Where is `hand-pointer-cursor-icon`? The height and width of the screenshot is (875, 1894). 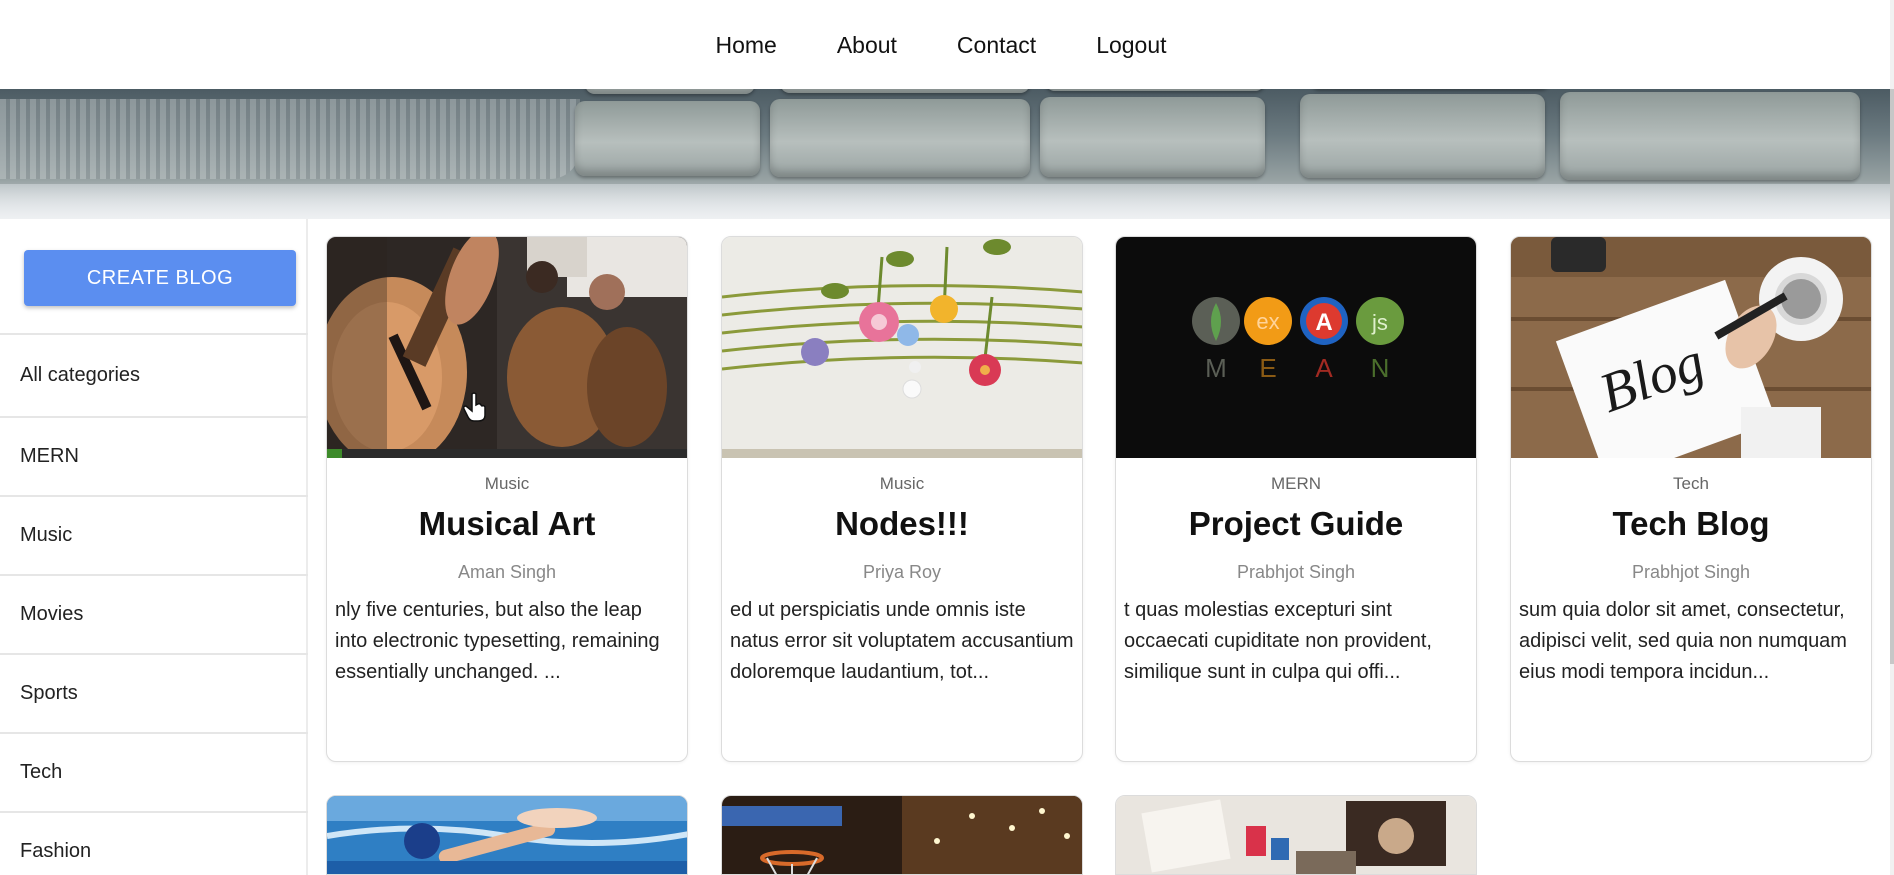 hand-pointer-cursor-icon is located at coordinates (474, 407).